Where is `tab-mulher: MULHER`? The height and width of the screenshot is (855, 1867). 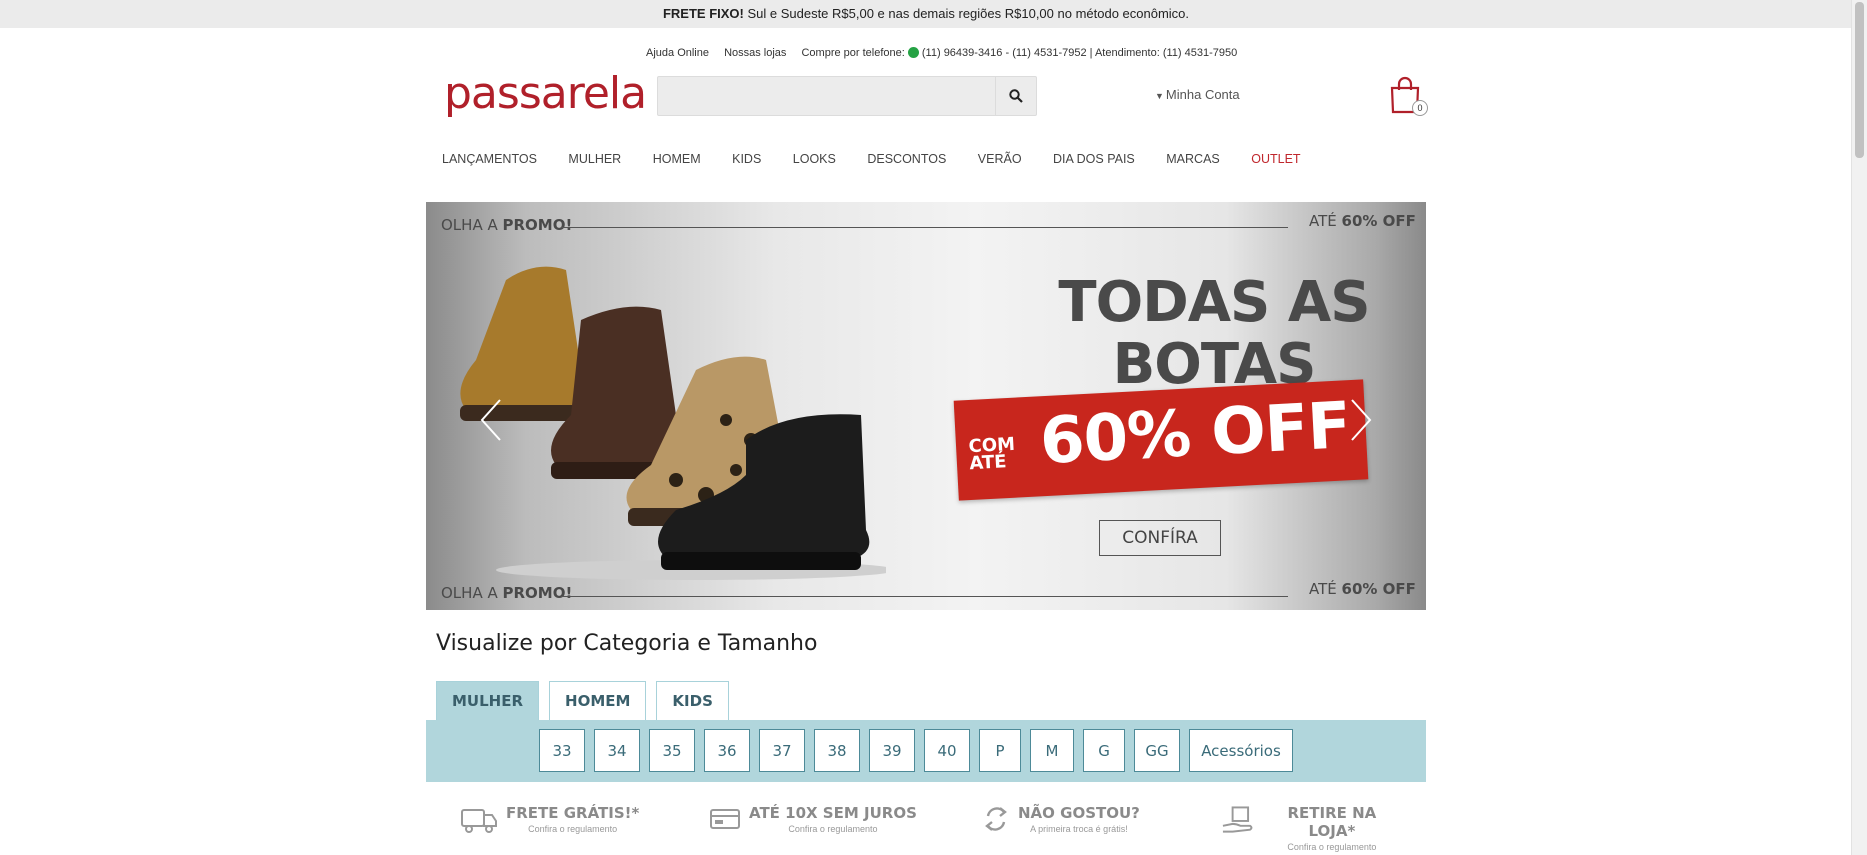
tab-mulher: MULHER is located at coordinates (488, 700).